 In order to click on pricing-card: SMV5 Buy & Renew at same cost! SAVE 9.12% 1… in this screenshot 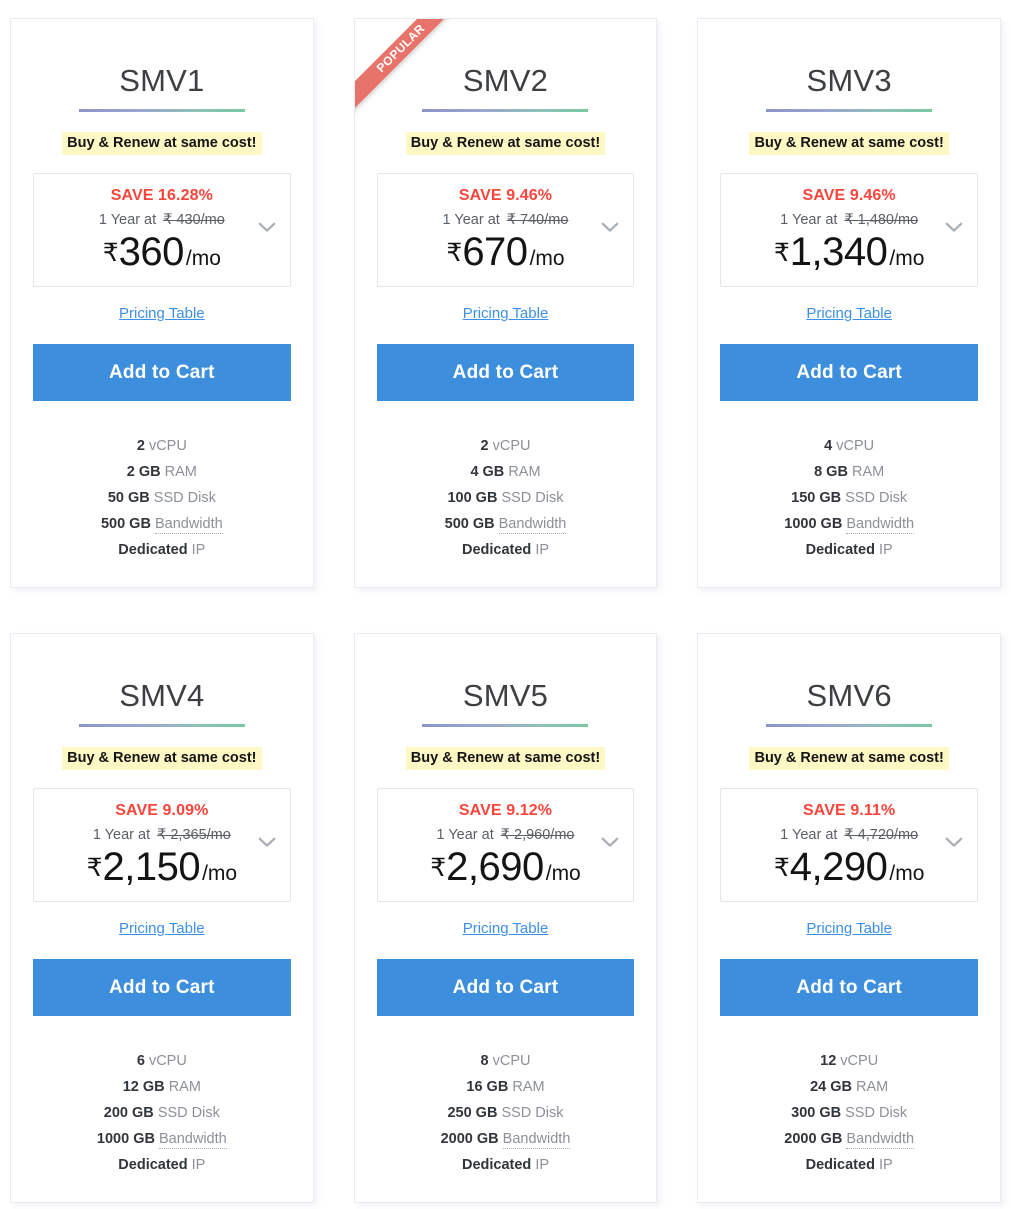, I will do `click(505, 918)`.